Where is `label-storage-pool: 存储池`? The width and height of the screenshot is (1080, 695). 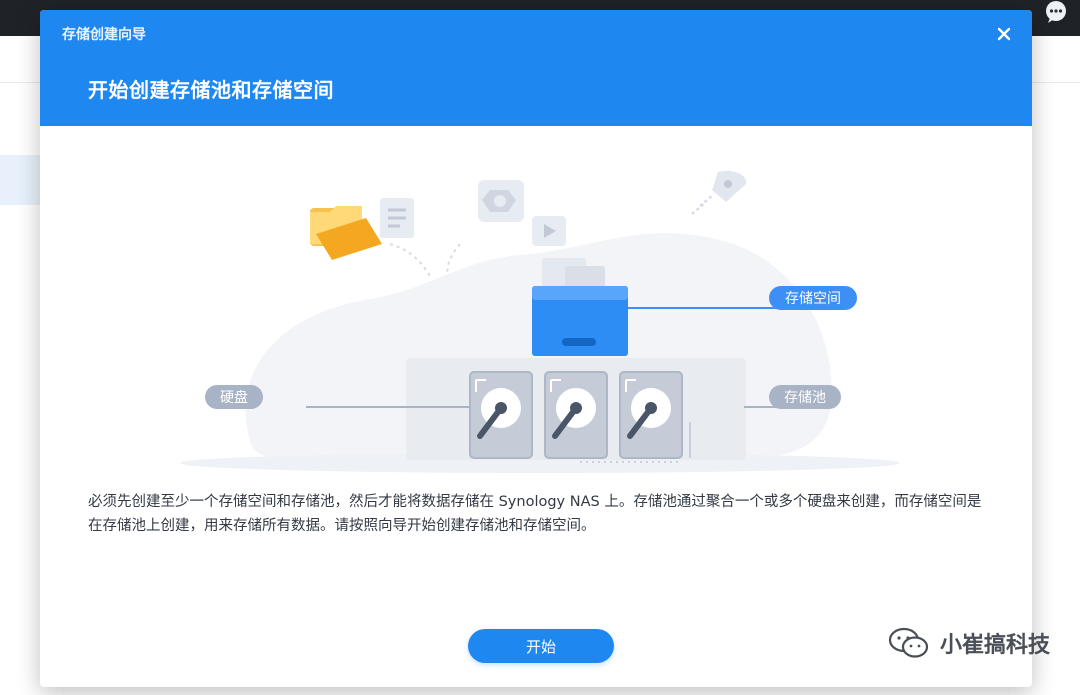
label-storage-pool: 存储池 is located at coordinates (805, 397).